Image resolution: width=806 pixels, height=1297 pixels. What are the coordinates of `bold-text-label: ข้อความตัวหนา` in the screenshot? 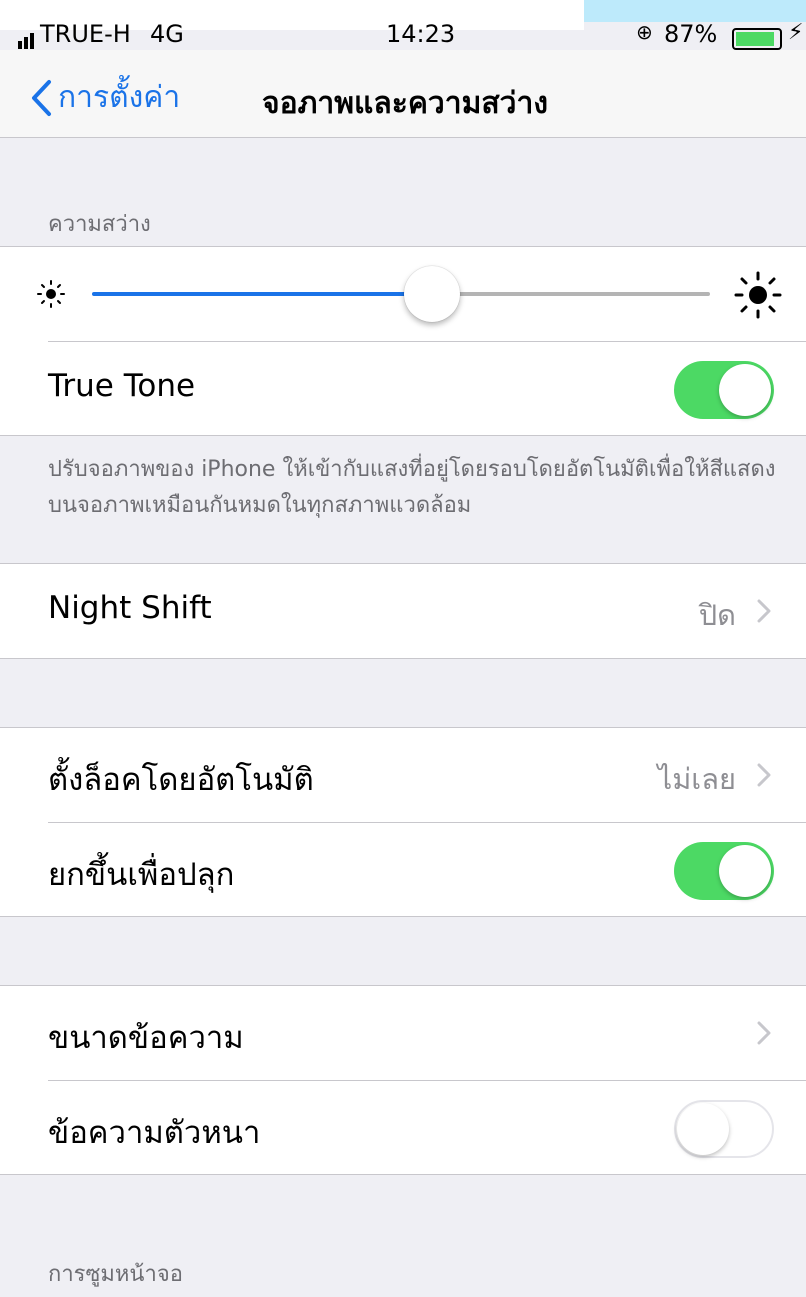 It's located at (154, 1133).